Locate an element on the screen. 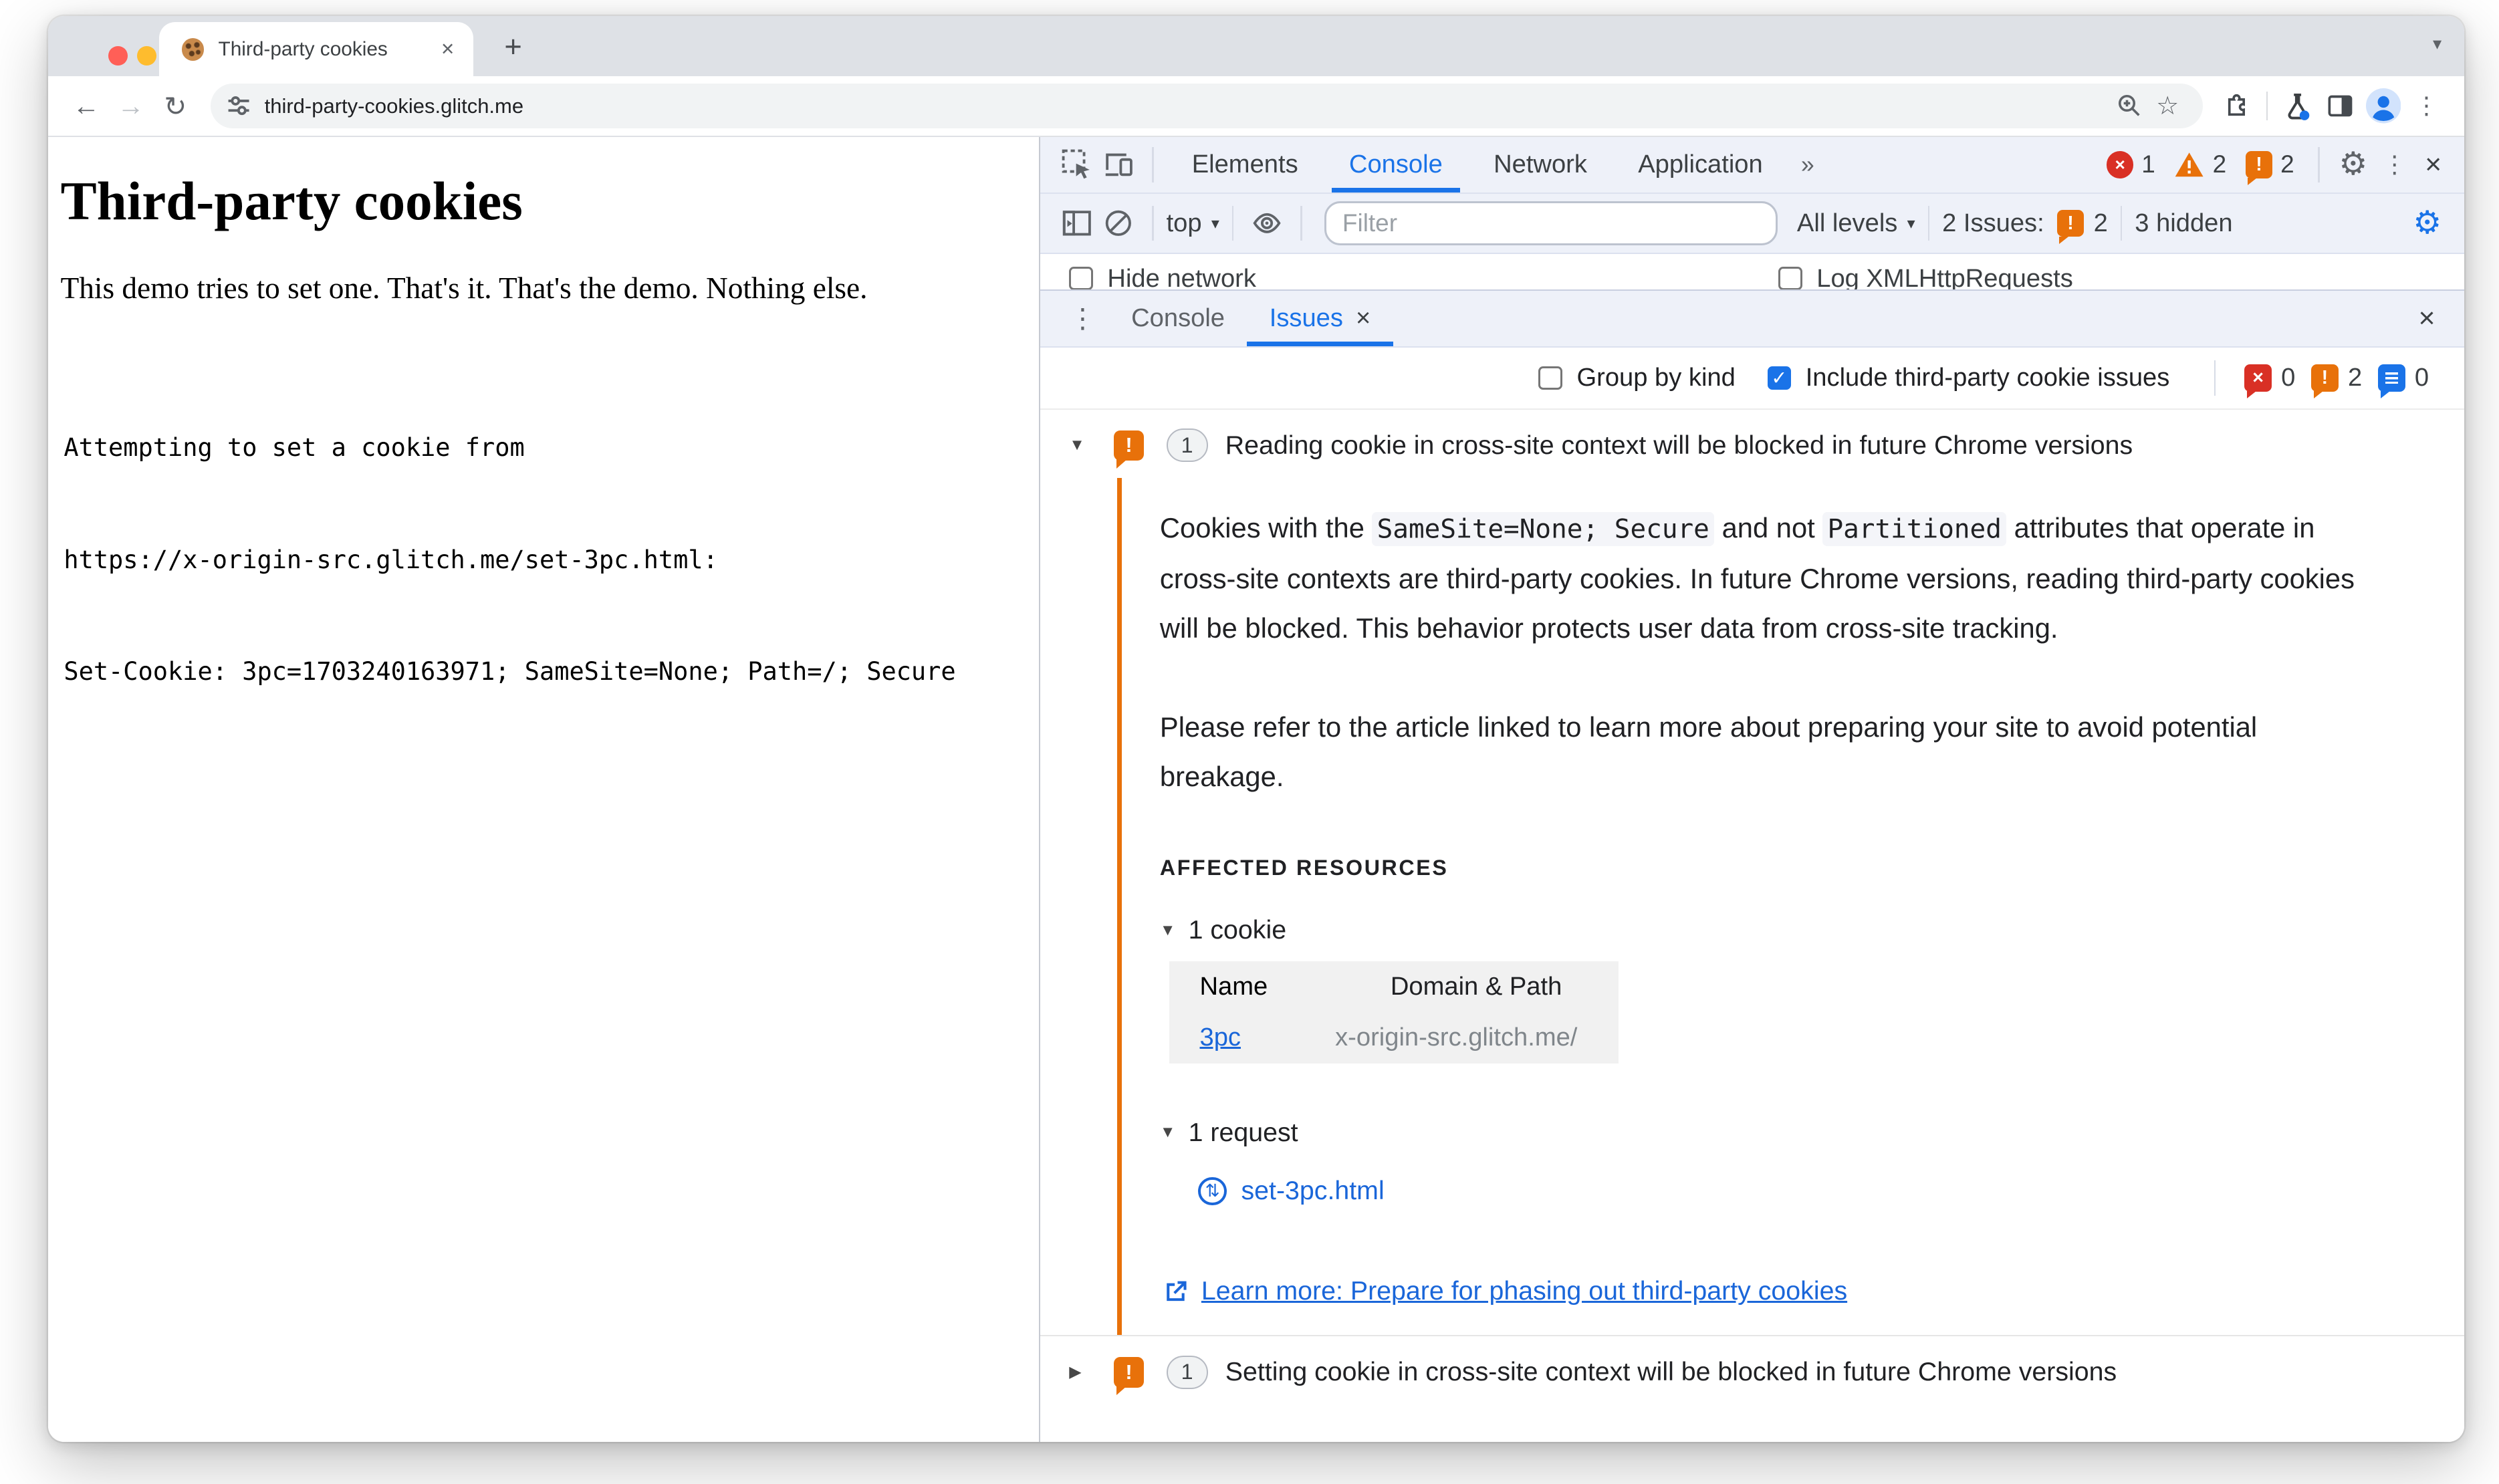 Image resolution: width=2499 pixels, height=1484 pixels. back-button: ← is located at coordinates (86, 106).